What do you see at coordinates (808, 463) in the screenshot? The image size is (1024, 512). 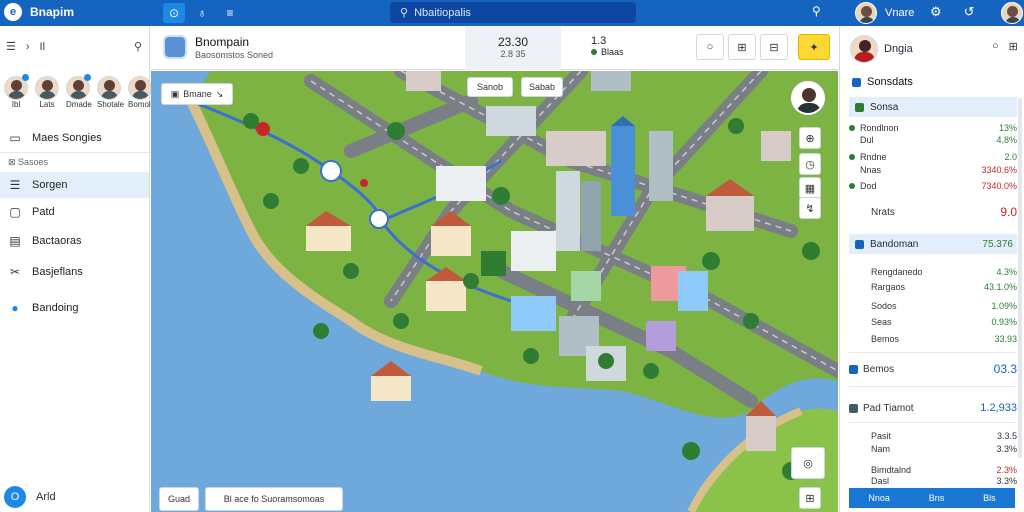 I see `locate-icon: ◎` at bounding box center [808, 463].